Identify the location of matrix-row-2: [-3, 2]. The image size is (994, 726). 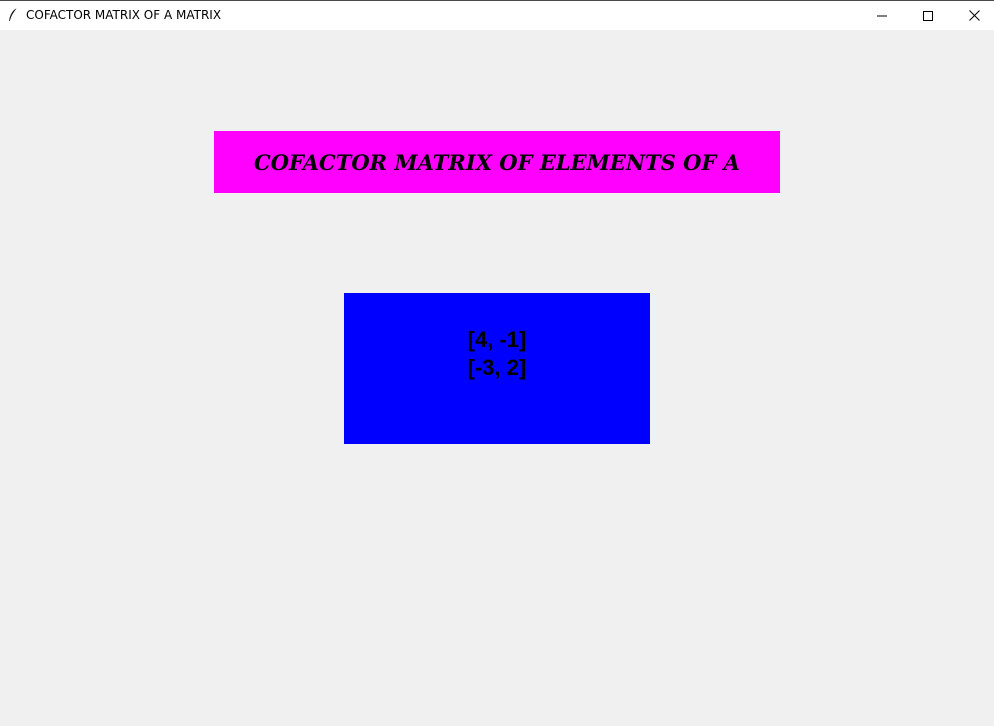
(497, 367).